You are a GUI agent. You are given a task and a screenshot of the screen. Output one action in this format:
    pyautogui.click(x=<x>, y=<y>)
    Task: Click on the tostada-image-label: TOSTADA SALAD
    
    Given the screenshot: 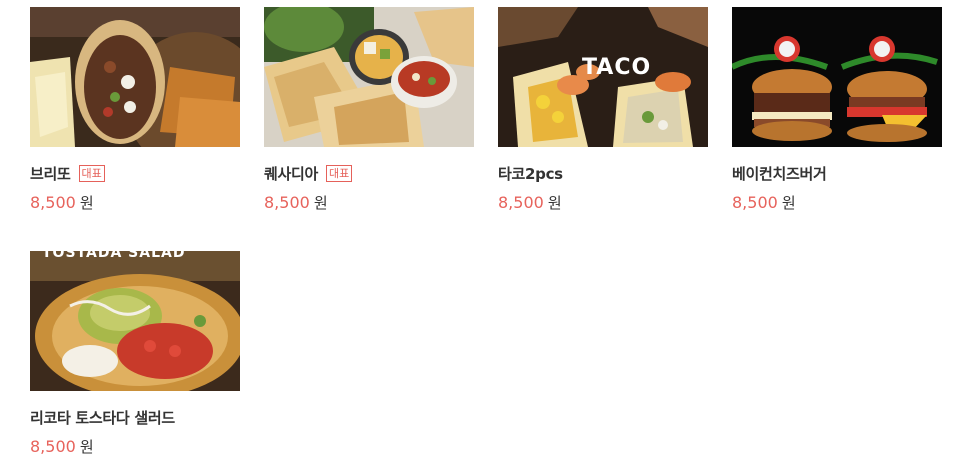 What is the action you would take?
    pyautogui.click(x=114, y=256)
    